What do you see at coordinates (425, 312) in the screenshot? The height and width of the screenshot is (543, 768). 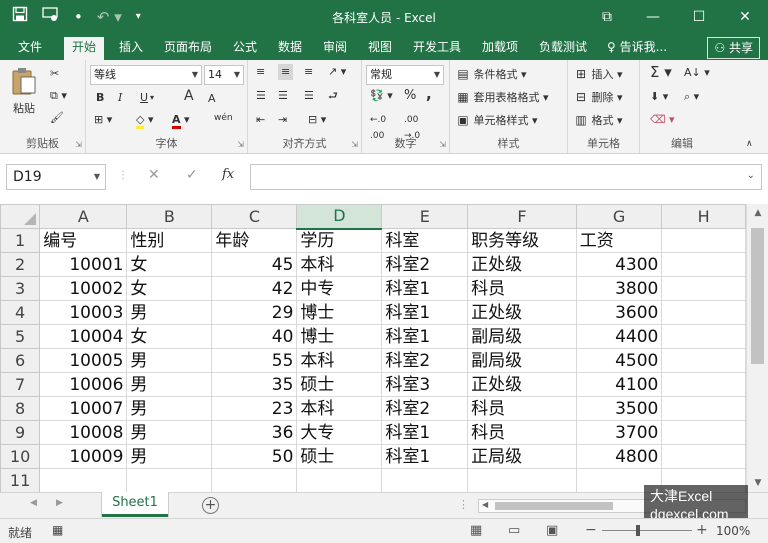 I see `cell-e4: 科室1` at bounding box center [425, 312].